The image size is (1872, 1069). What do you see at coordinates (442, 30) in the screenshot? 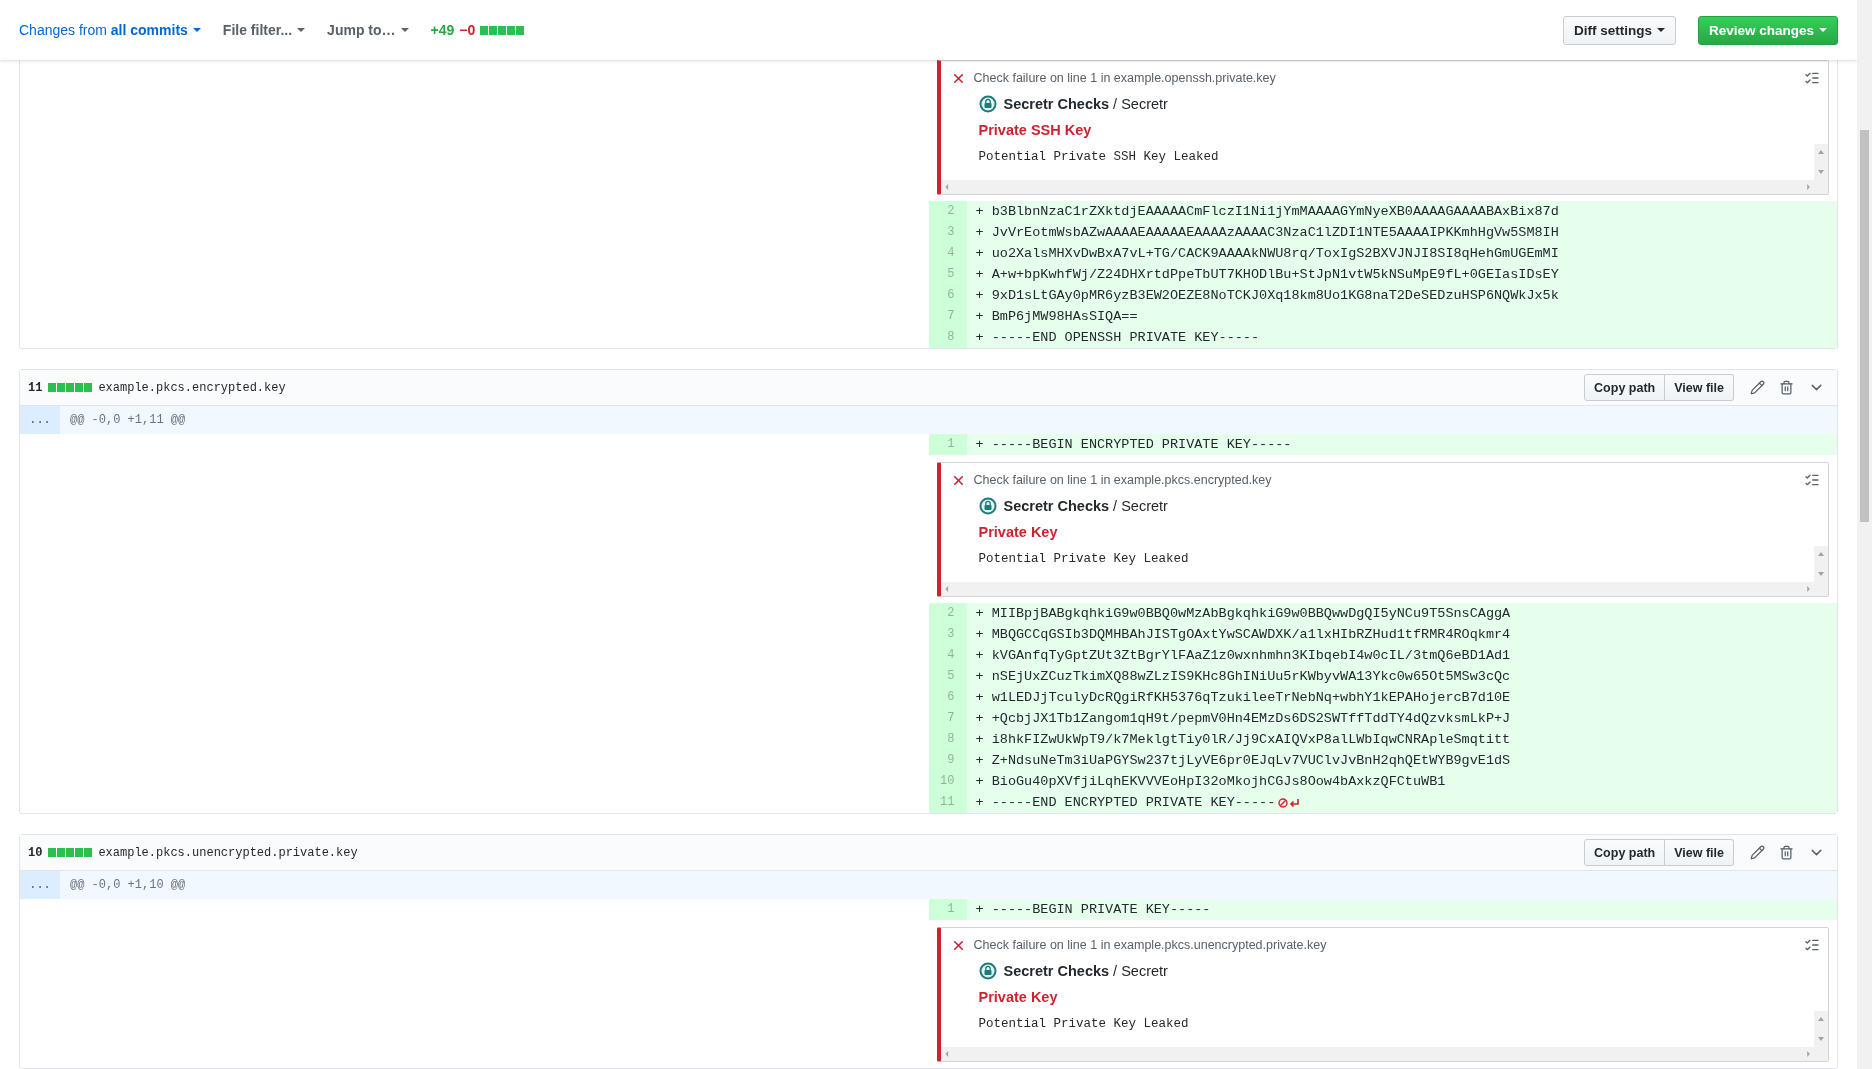
I see `additions-count: +49` at bounding box center [442, 30].